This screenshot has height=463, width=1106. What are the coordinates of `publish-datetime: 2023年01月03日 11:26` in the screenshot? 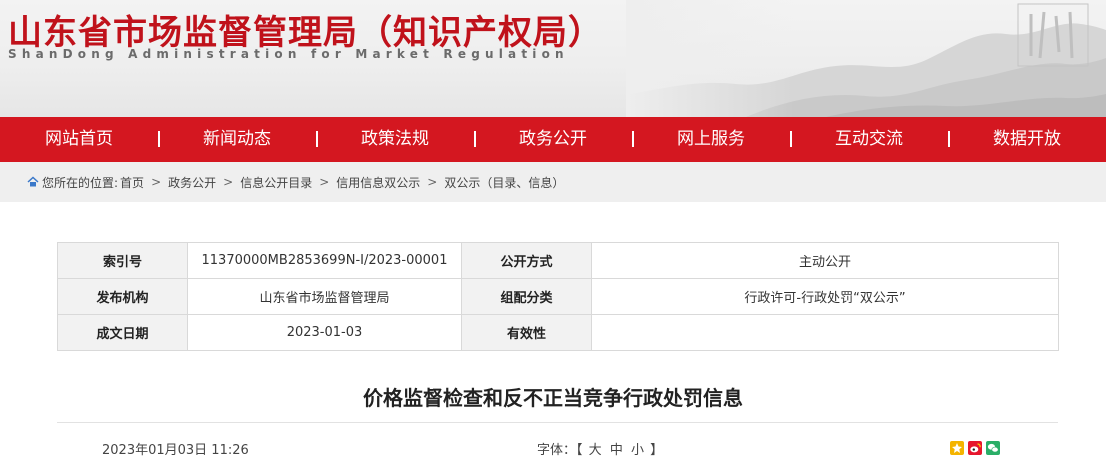 It's located at (175, 450).